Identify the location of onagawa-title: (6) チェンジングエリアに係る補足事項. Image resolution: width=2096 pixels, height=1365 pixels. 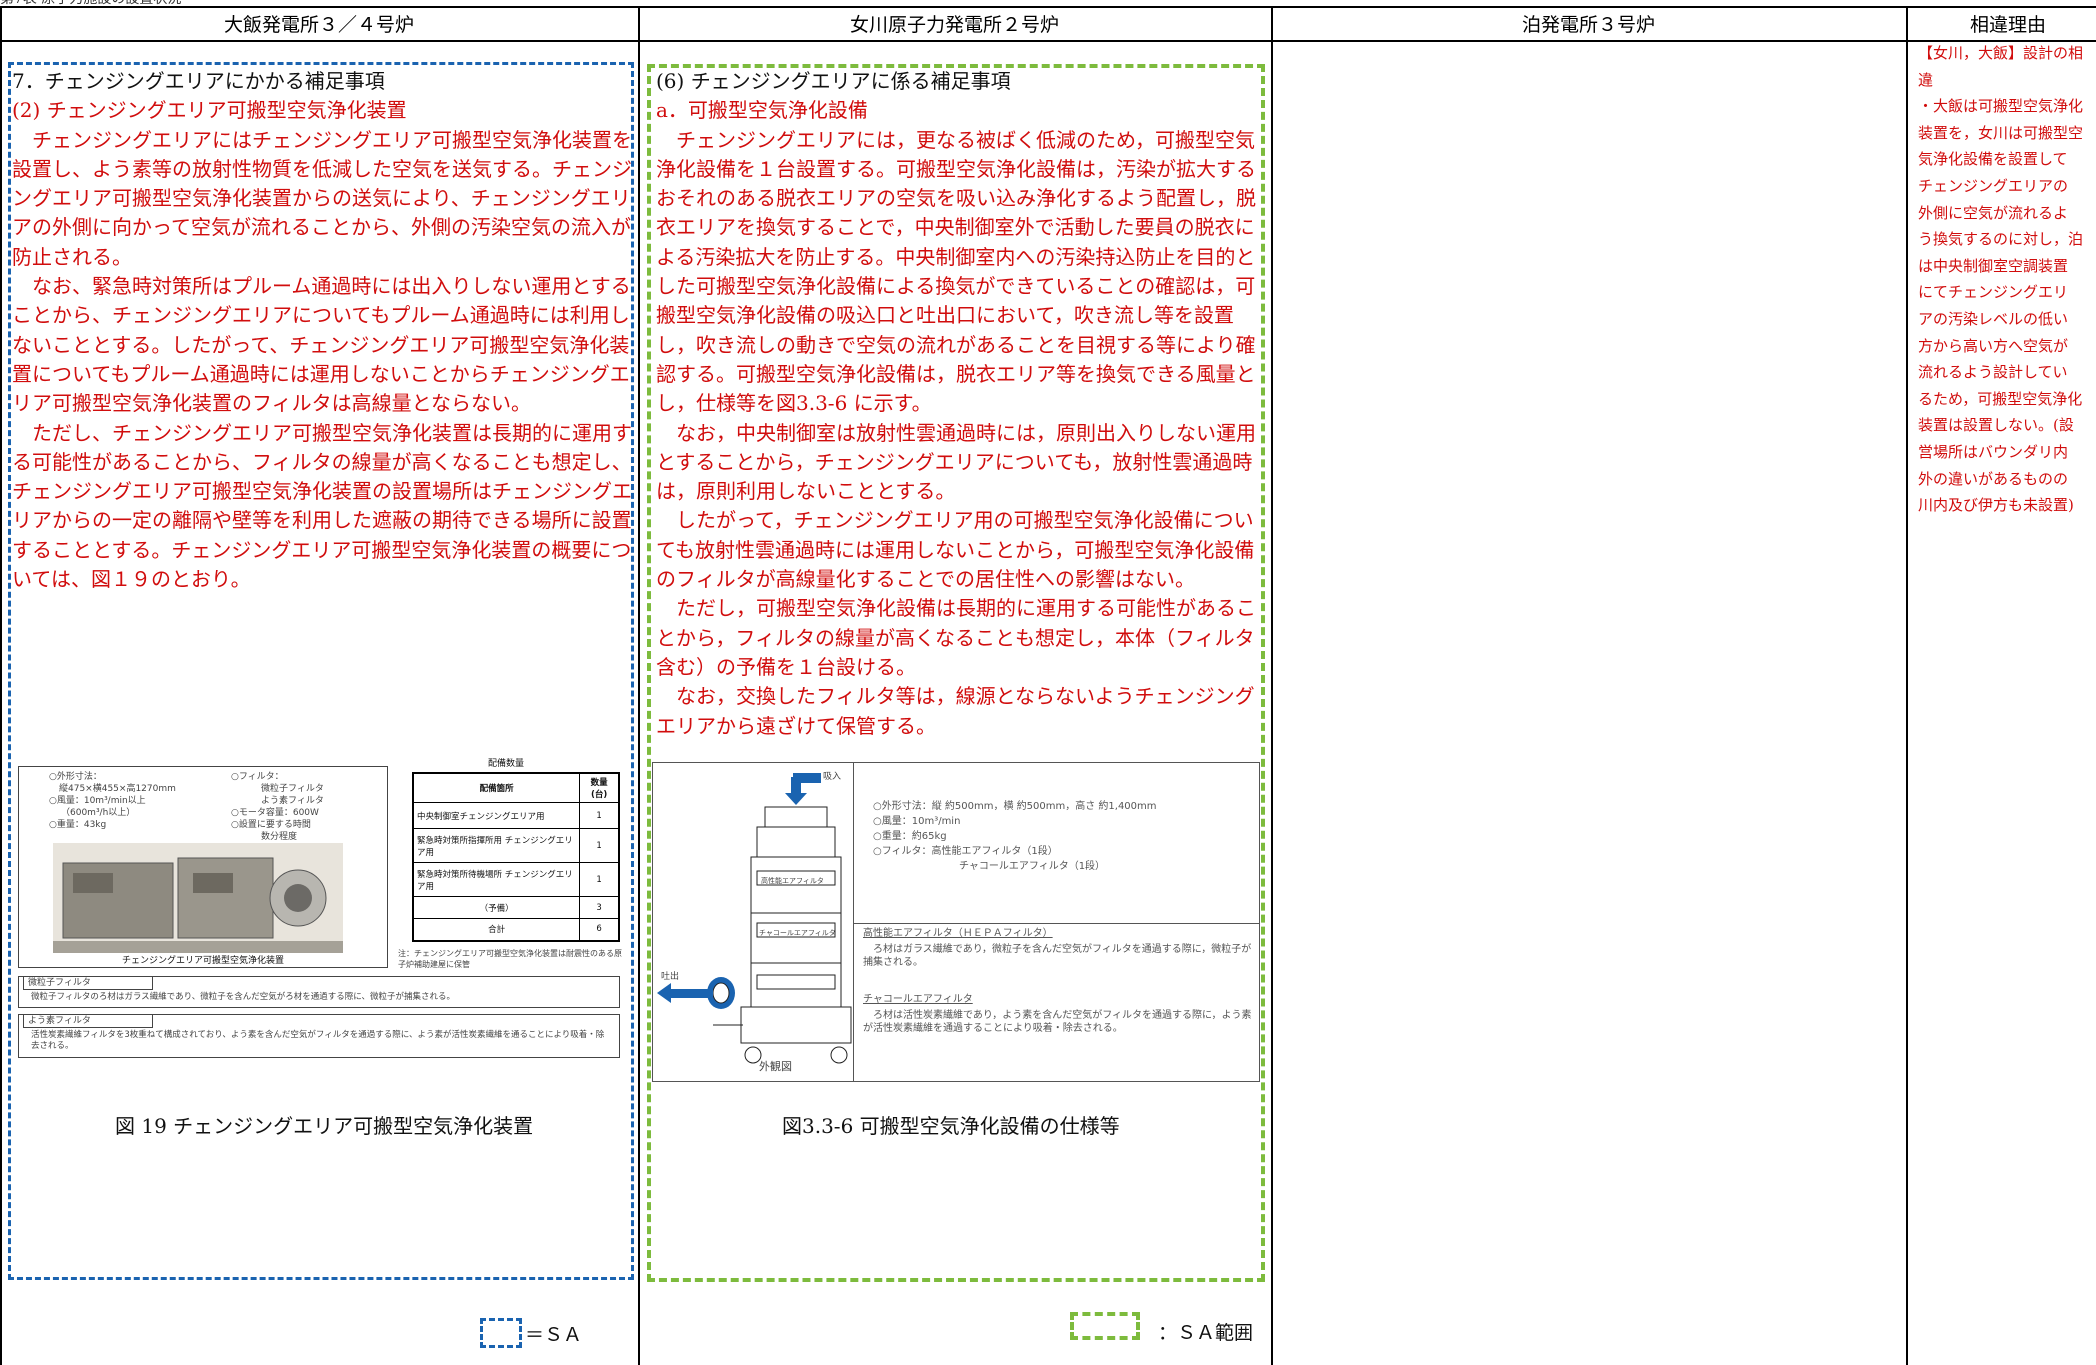
(833, 81).